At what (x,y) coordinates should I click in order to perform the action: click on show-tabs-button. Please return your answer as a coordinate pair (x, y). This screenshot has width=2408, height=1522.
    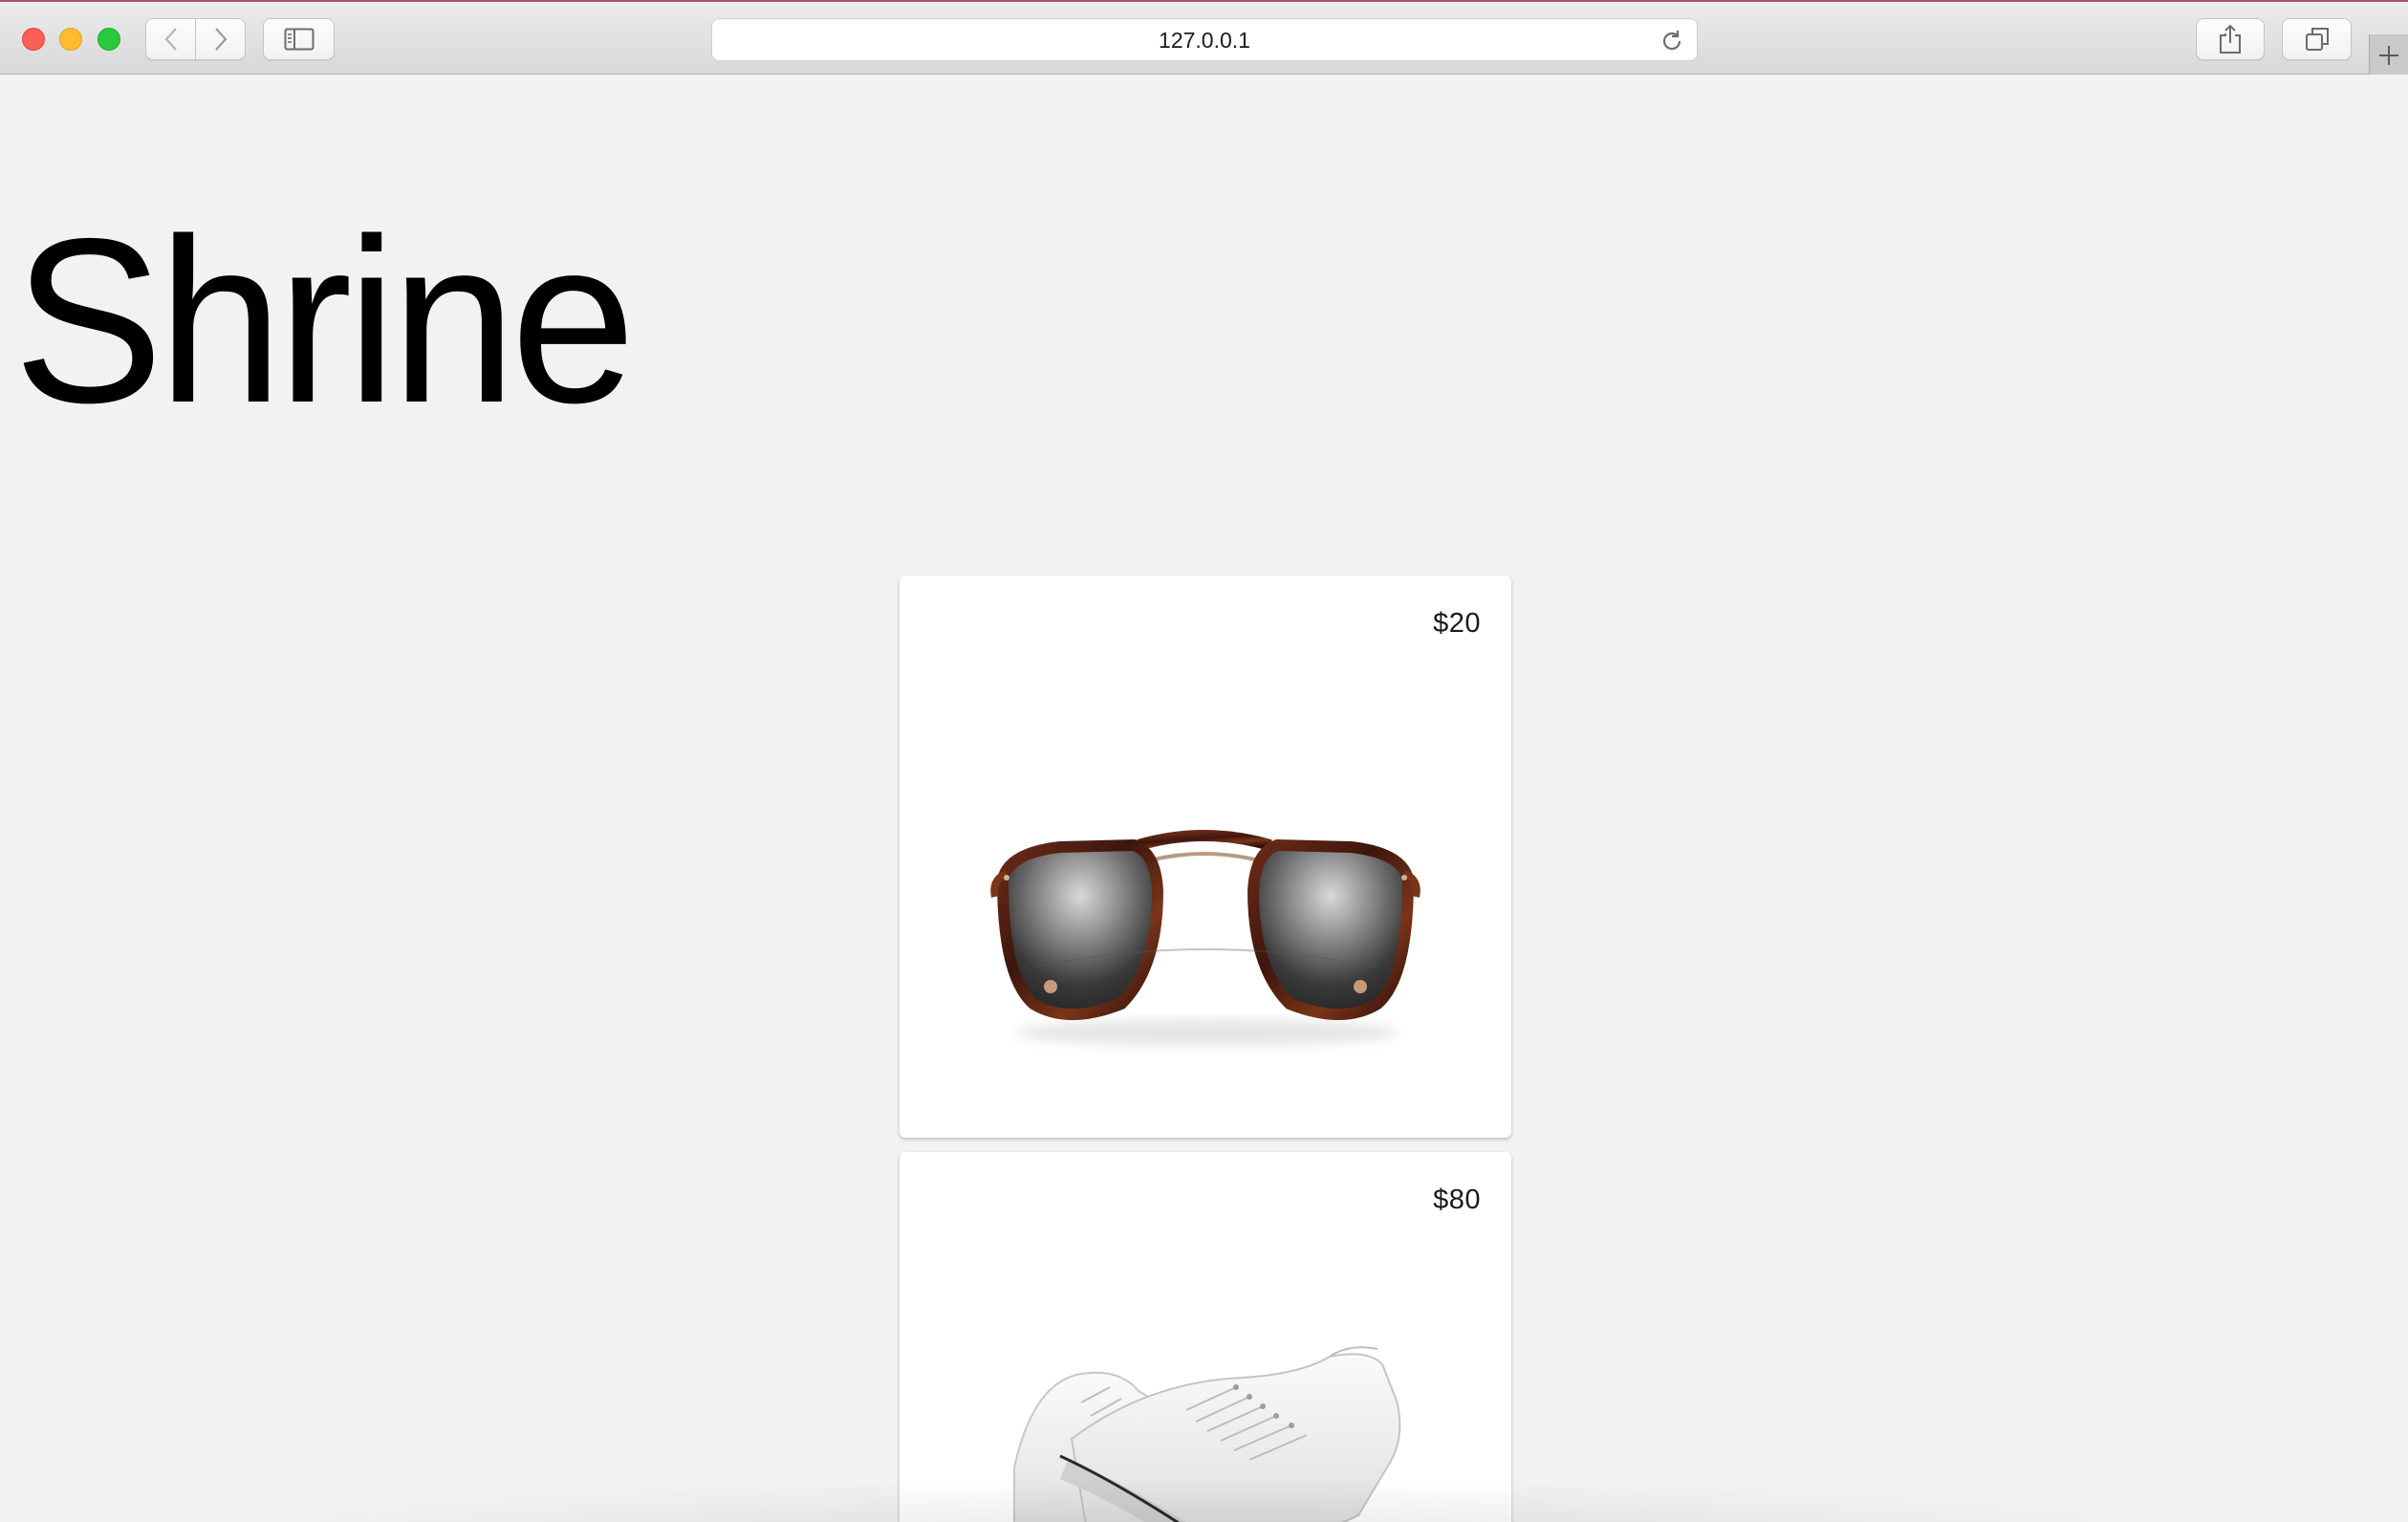
    Looking at the image, I should click on (2317, 39).